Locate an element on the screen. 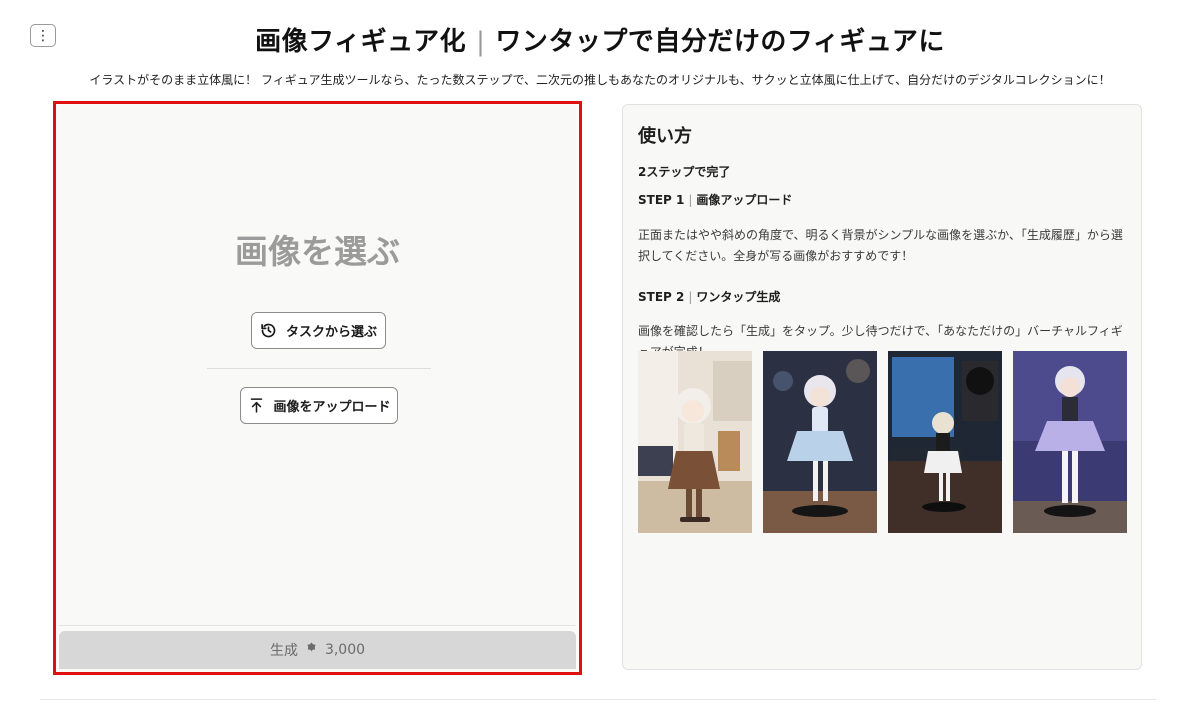 This screenshot has height=707, width=1200. figure-example-2-image is located at coordinates (820, 442).